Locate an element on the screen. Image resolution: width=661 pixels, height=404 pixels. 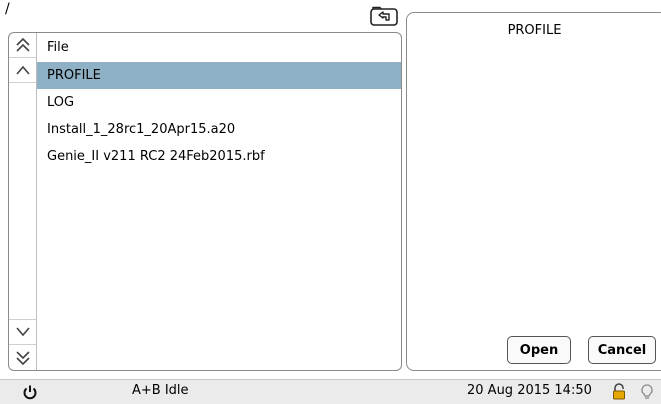
current-path: / is located at coordinates (7, 9).